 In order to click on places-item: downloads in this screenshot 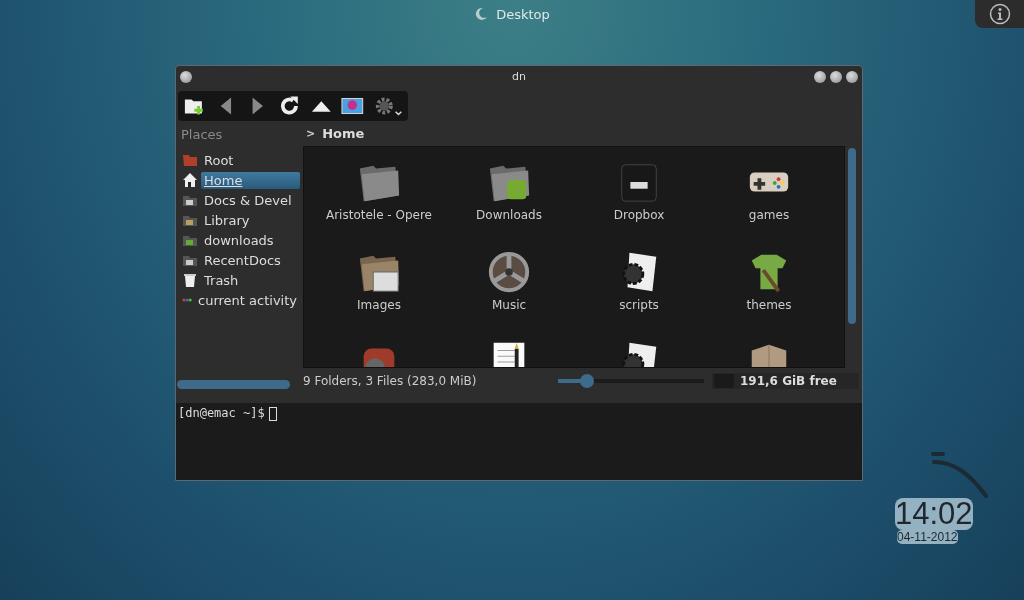, I will do `click(250, 240)`.